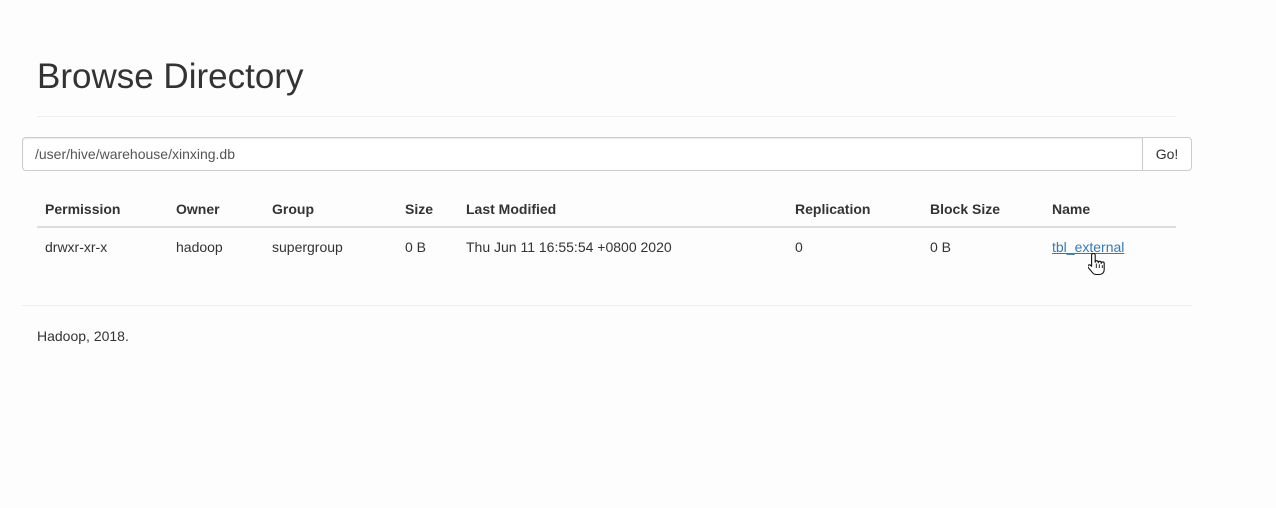  What do you see at coordinates (983, 210) in the screenshot?
I see `column-header-block-size: Block Size` at bounding box center [983, 210].